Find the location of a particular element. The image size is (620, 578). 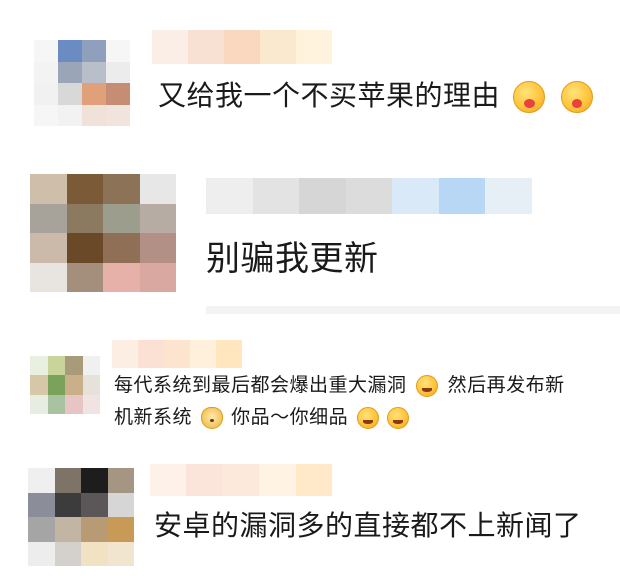

comment-text-part: 每代系统到最后都会爆出重大漏洞 is located at coordinates (260, 385).